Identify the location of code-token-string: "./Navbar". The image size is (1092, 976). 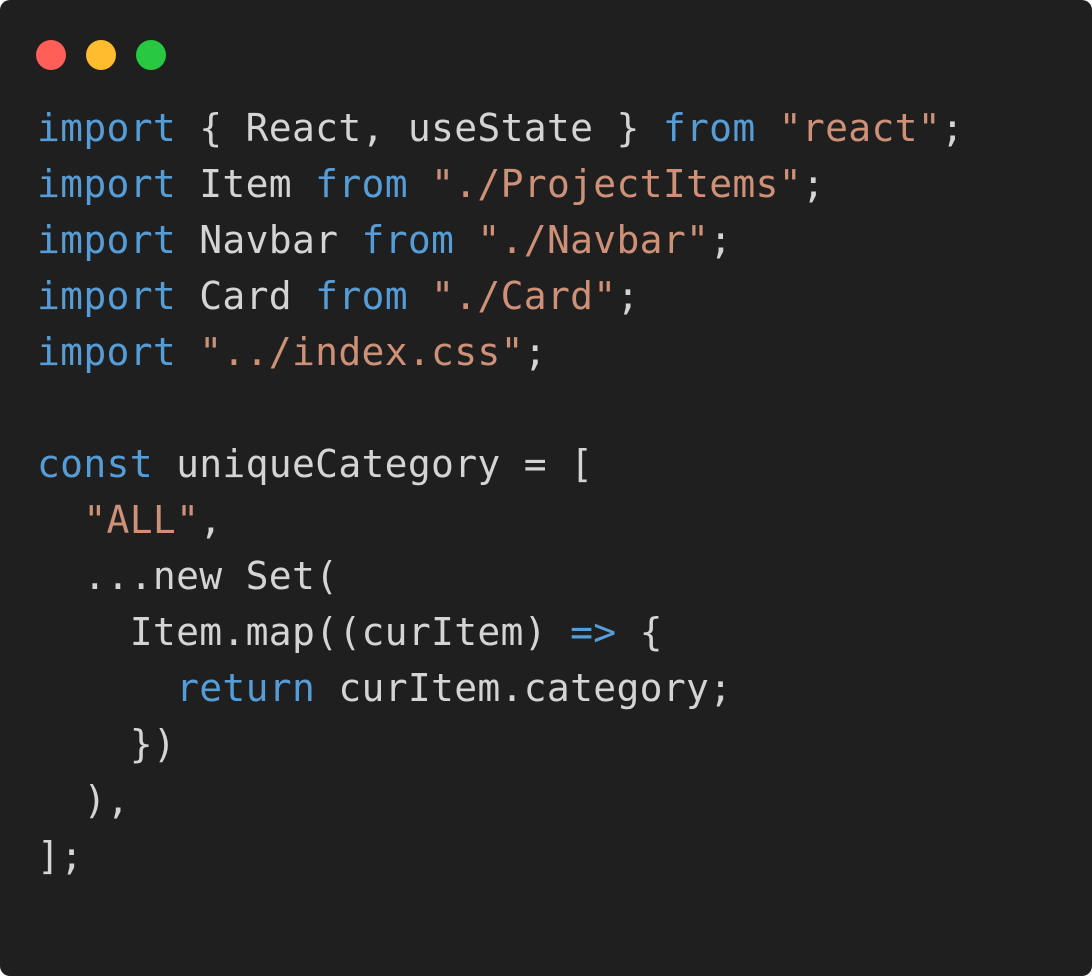
(593, 240).